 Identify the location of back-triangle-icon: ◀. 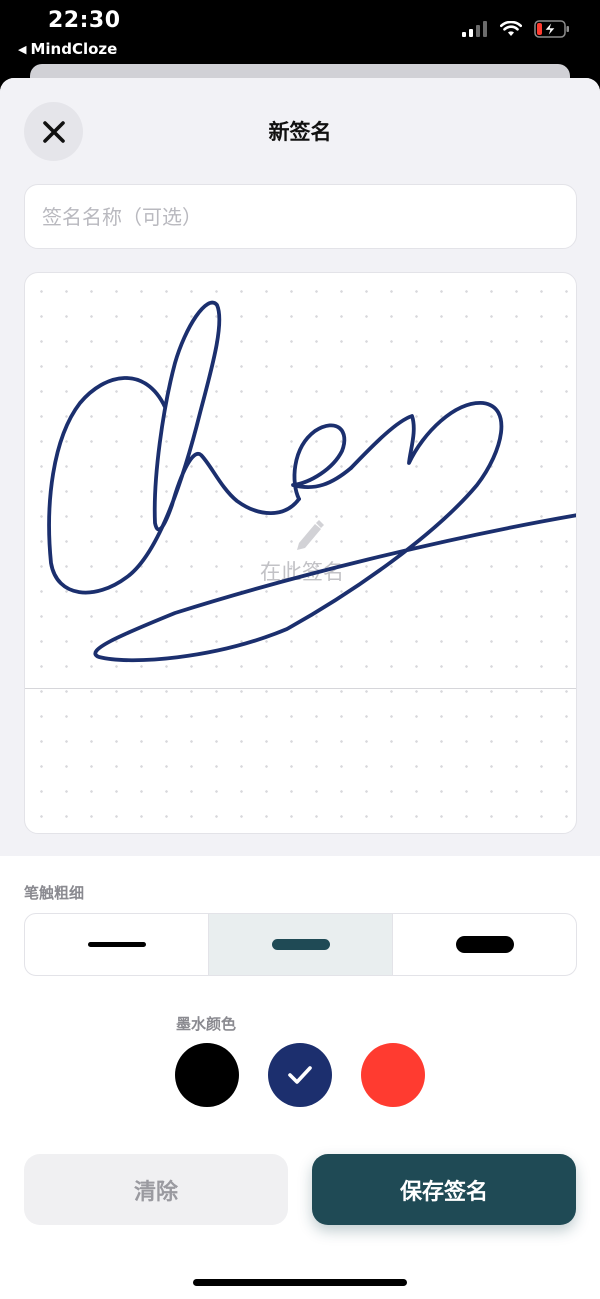
(22, 49).